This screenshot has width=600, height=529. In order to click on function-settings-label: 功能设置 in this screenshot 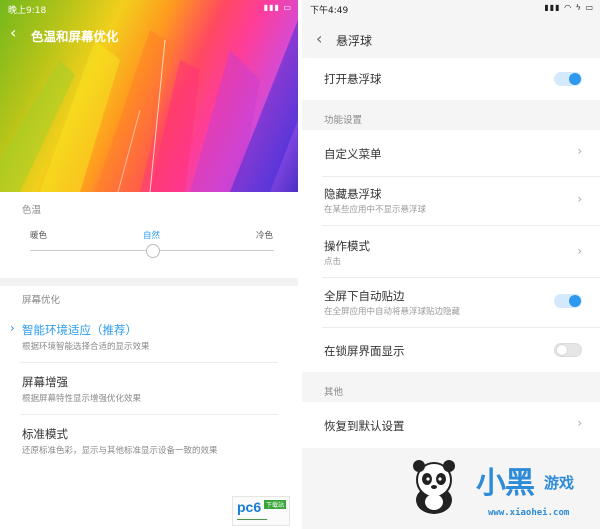, I will do `click(343, 120)`.